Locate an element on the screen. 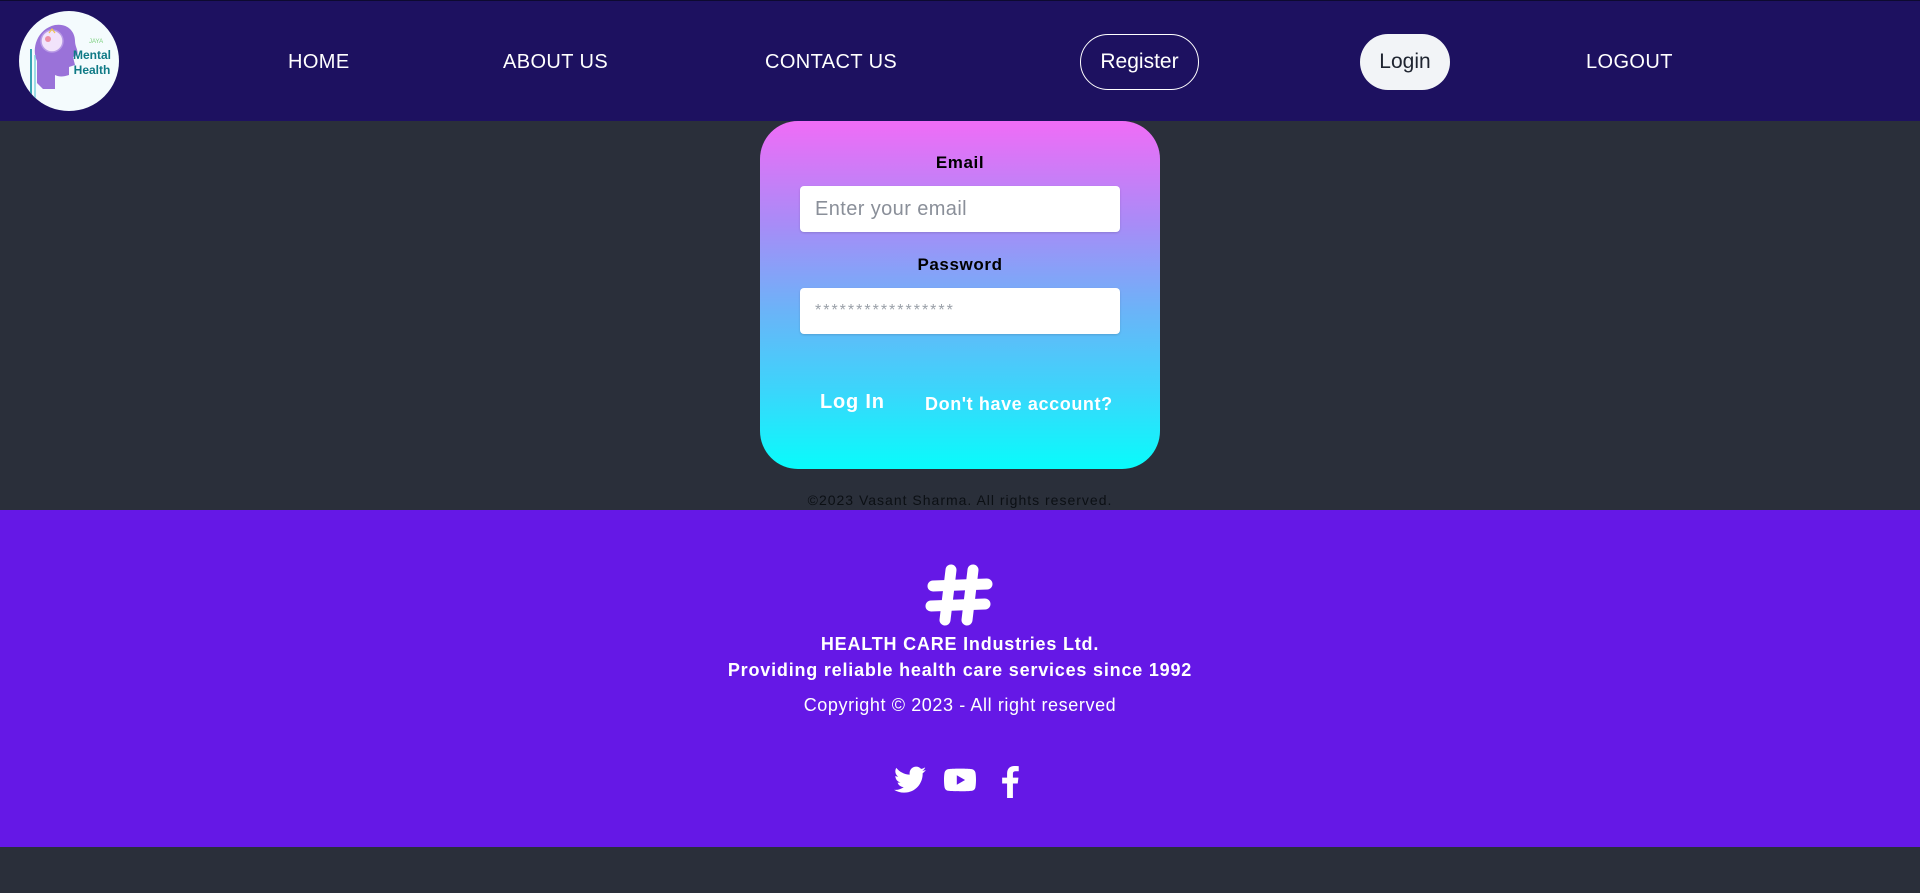 Image resolution: width=1920 pixels, height=893 pixels. login-nav-button: Login is located at coordinates (1405, 62).